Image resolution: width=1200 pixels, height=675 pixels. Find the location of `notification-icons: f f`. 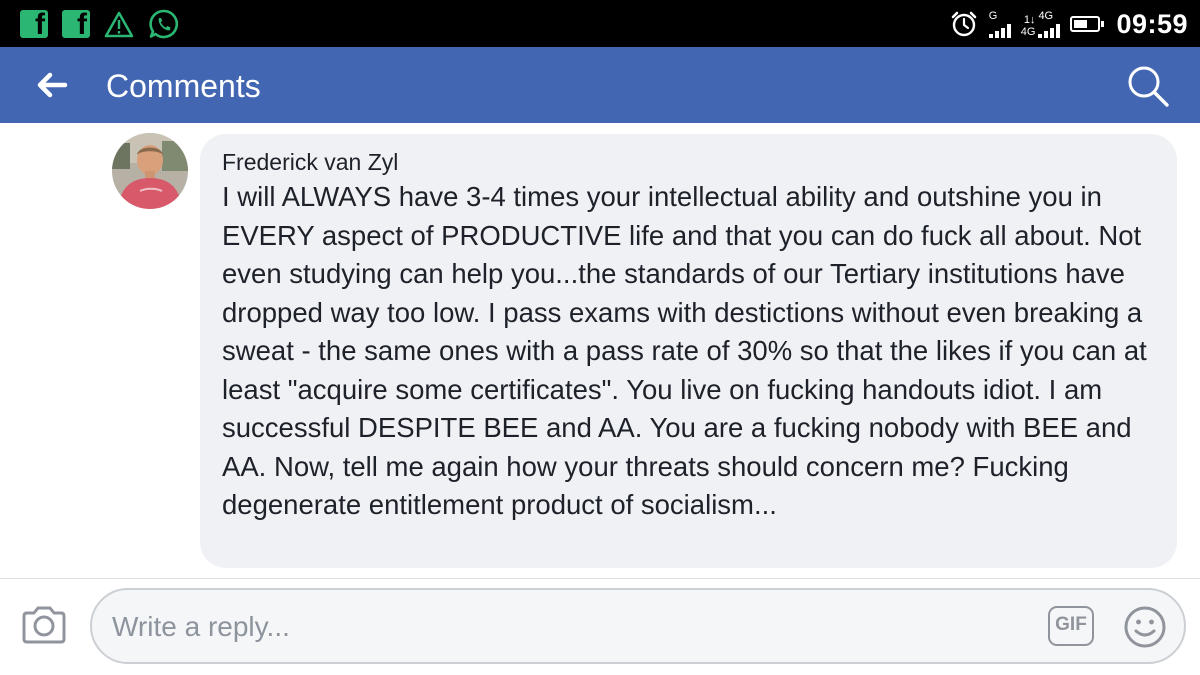

notification-icons: f f is located at coordinates (100, 24).